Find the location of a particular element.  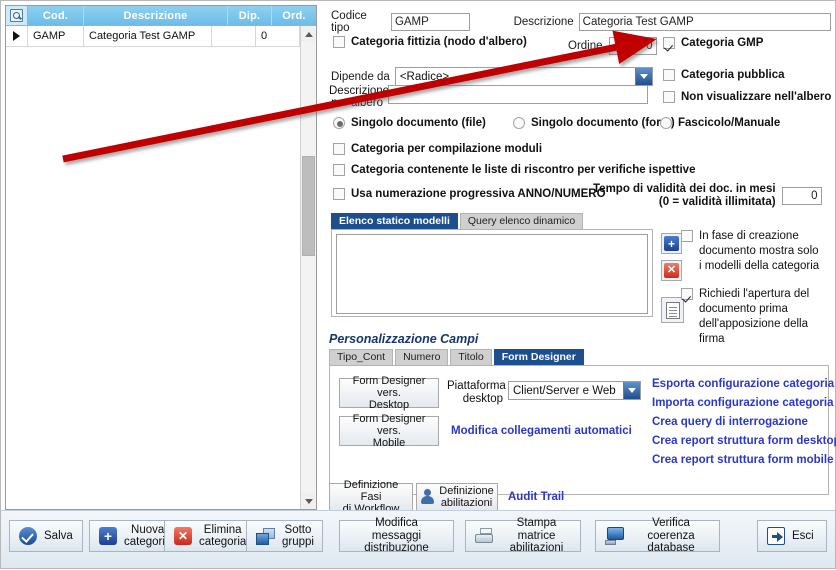

tab-titolo: Titolo is located at coordinates (471, 357).